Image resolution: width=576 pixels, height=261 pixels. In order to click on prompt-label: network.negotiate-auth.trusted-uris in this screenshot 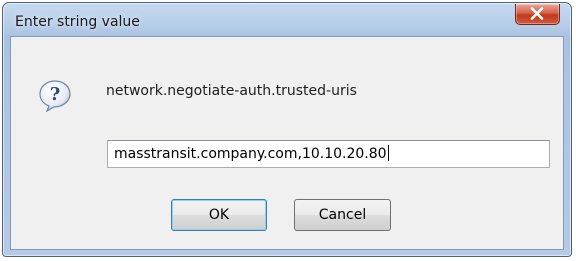, I will do `click(231, 91)`.